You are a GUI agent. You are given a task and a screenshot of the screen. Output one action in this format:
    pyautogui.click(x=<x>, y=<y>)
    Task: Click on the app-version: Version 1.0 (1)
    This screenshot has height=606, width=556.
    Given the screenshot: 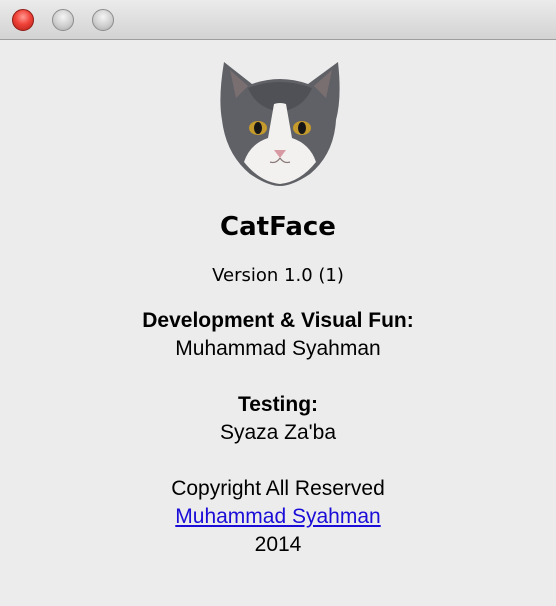 What is the action you would take?
    pyautogui.click(x=278, y=275)
    